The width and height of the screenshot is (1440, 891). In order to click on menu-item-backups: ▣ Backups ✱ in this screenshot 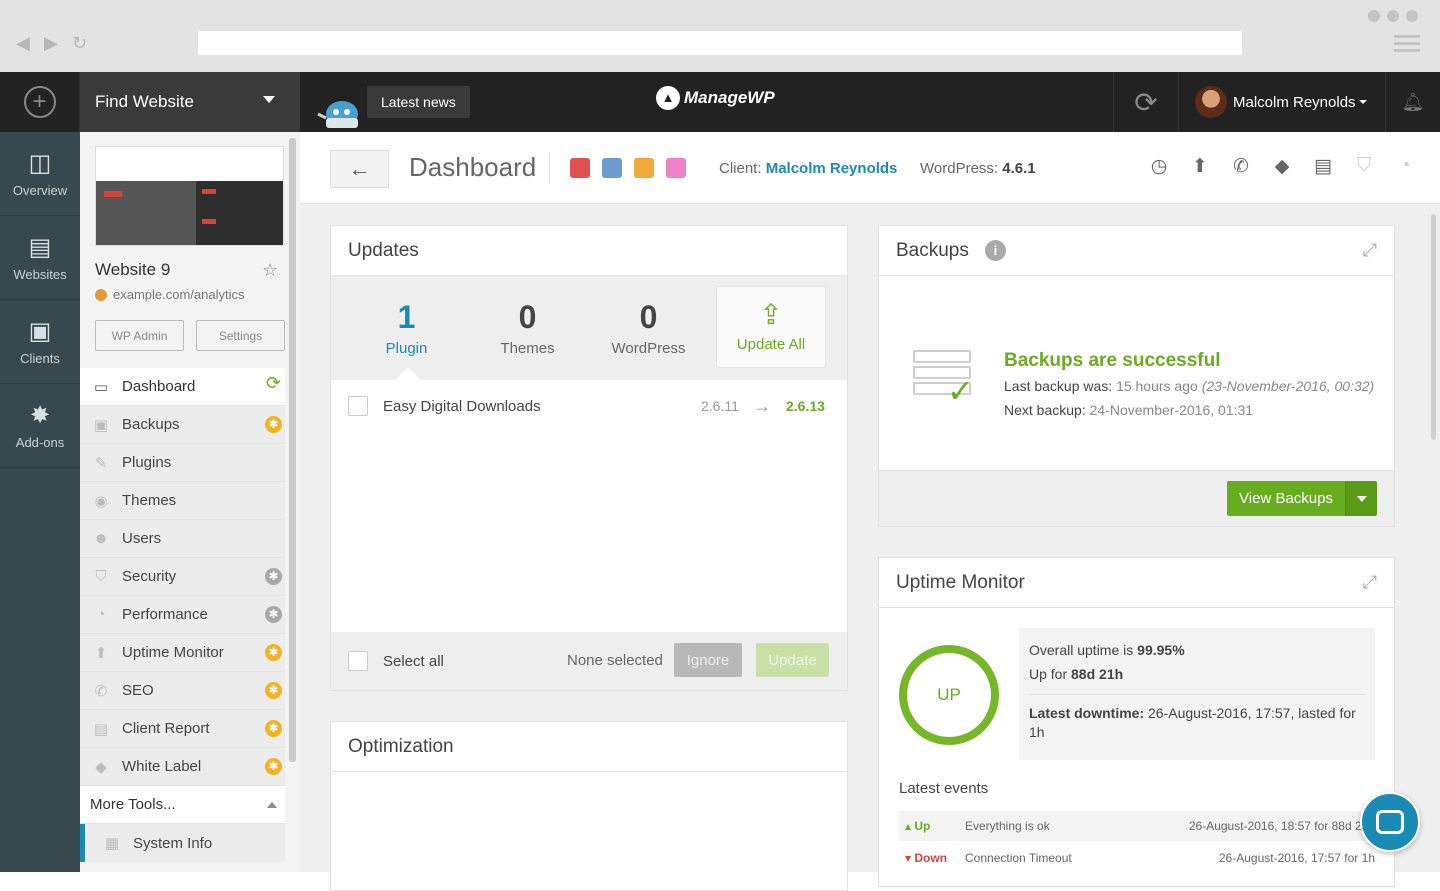, I will do `click(182, 425)`.